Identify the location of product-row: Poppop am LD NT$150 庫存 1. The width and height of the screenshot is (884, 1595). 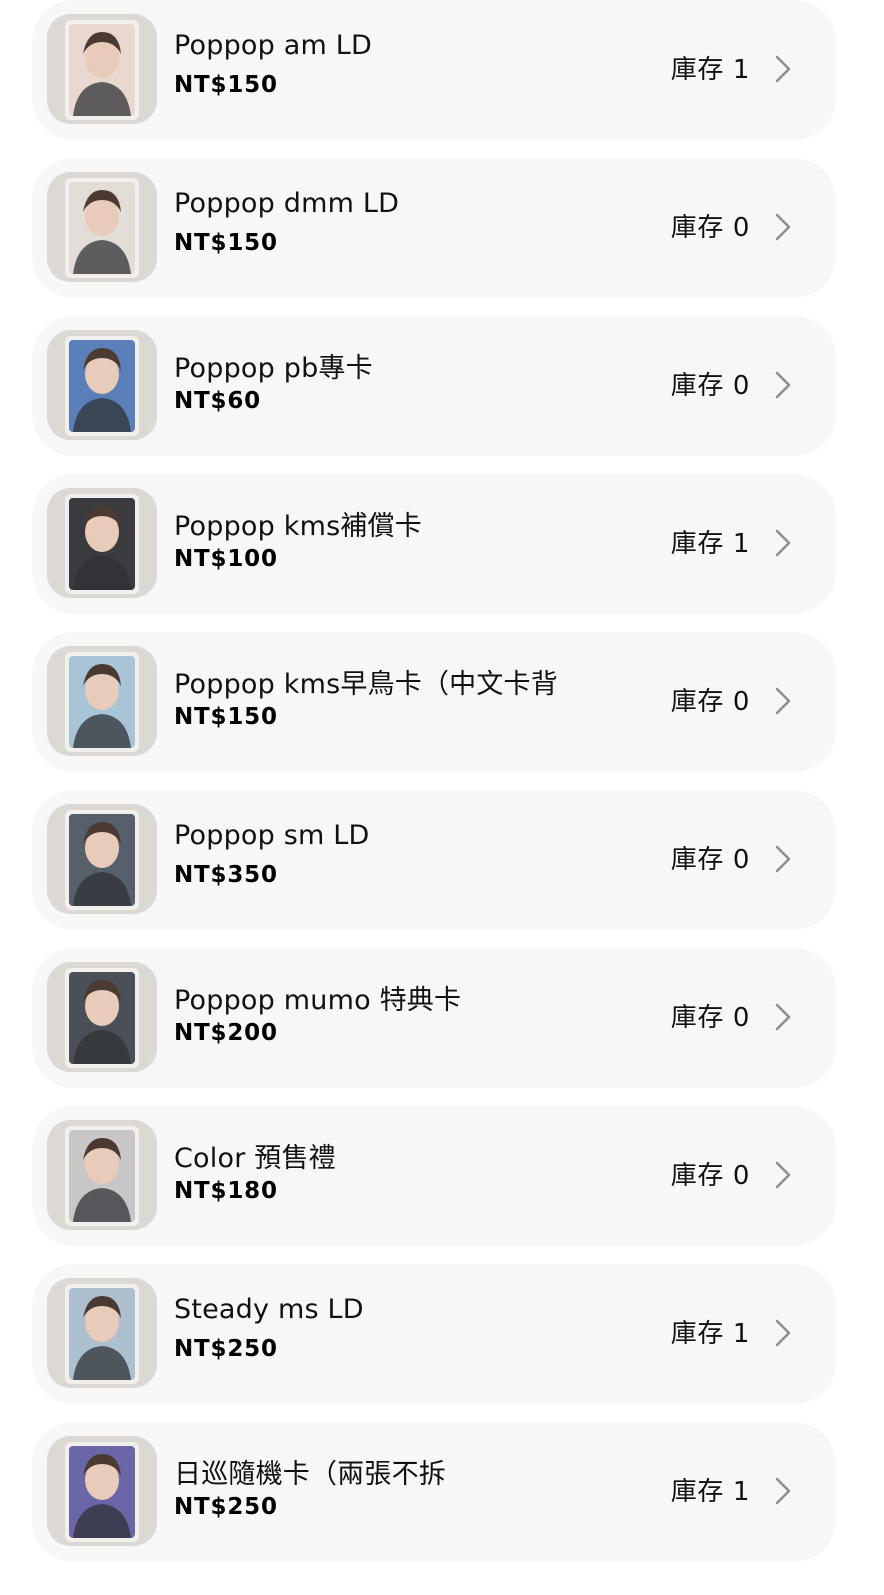
(434, 70).